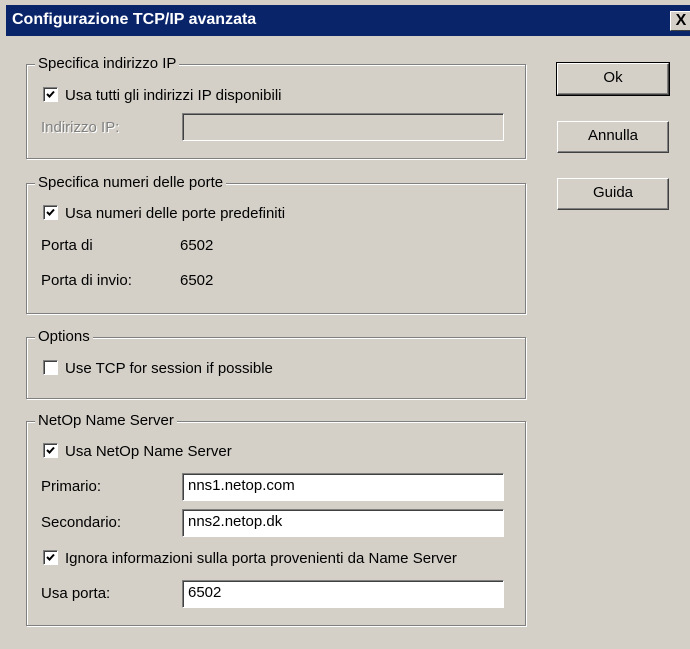  Describe the element at coordinates (343, 487) in the screenshot. I see `primary-server-field: nns1.netop.com` at that location.